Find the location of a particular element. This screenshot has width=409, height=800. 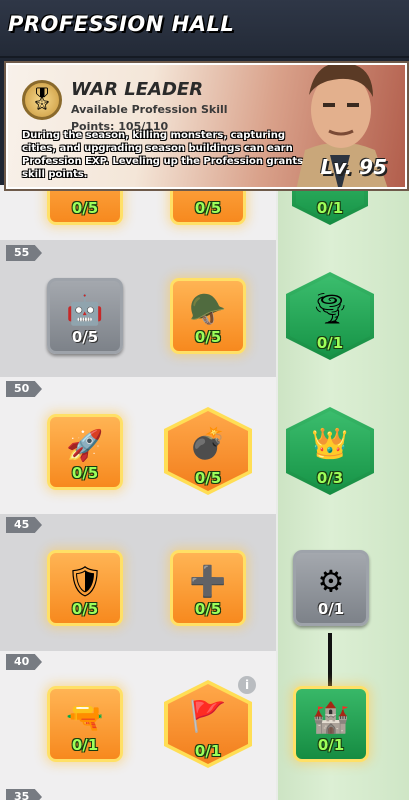

top-bar: PROFESSION HALL is located at coordinates (204, 29).